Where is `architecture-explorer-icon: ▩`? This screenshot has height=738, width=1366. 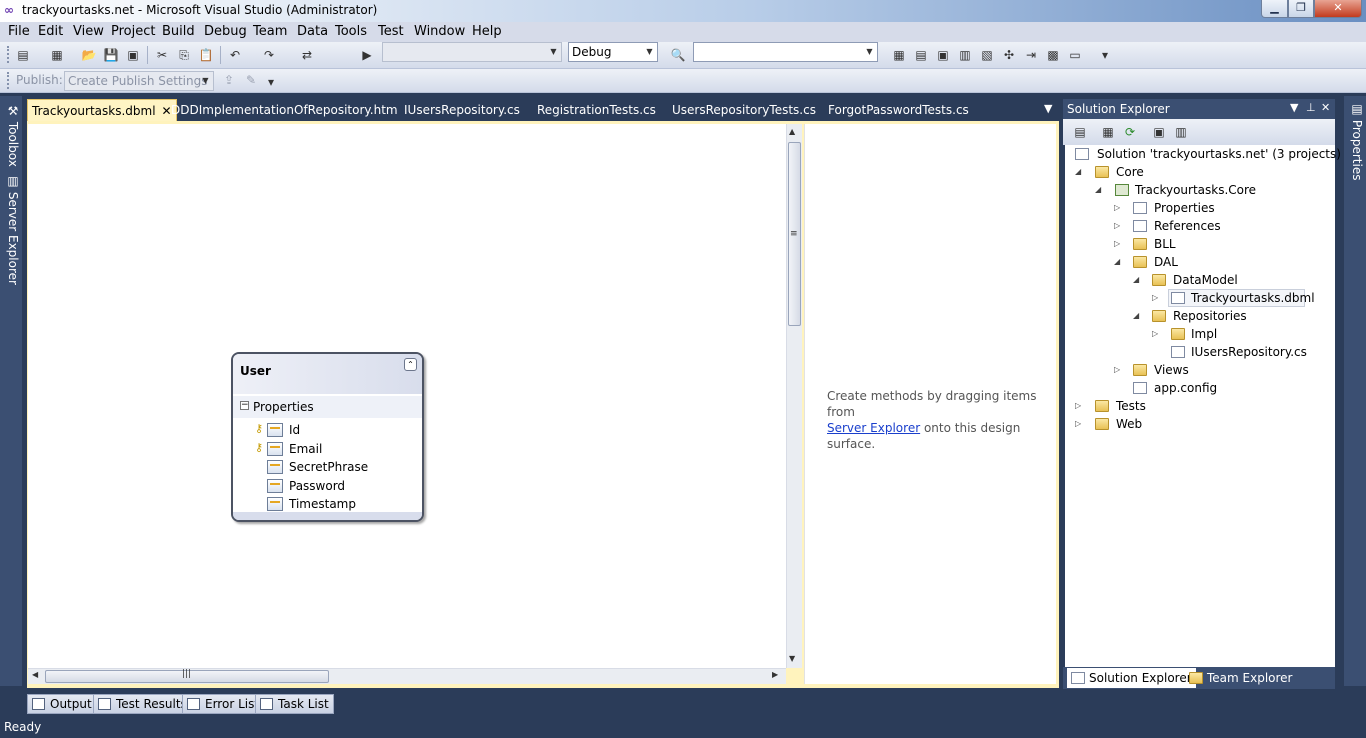 architecture-explorer-icon: ▩ is located at coordinates (1053, 55).